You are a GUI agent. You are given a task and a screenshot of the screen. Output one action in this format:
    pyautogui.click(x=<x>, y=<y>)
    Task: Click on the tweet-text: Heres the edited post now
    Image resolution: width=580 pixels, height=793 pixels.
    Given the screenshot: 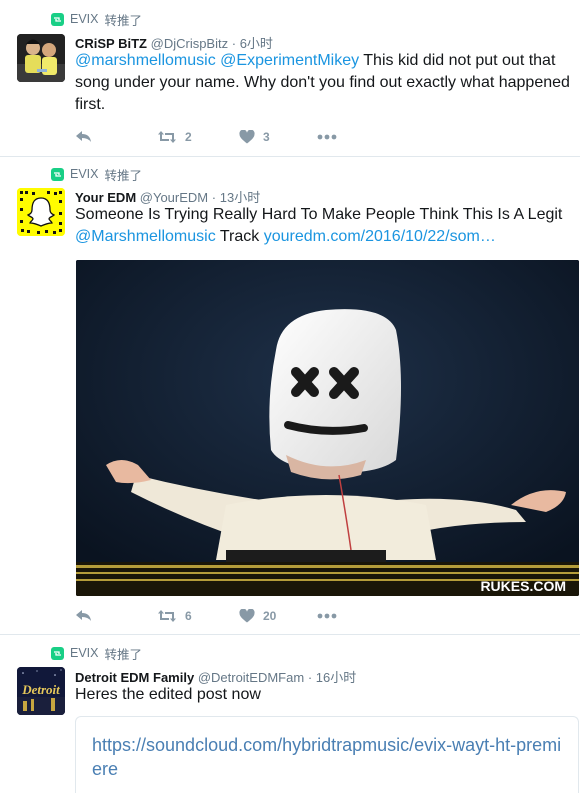 What is the action you would take?
    pyautogui.click(x=325, y=695)
    